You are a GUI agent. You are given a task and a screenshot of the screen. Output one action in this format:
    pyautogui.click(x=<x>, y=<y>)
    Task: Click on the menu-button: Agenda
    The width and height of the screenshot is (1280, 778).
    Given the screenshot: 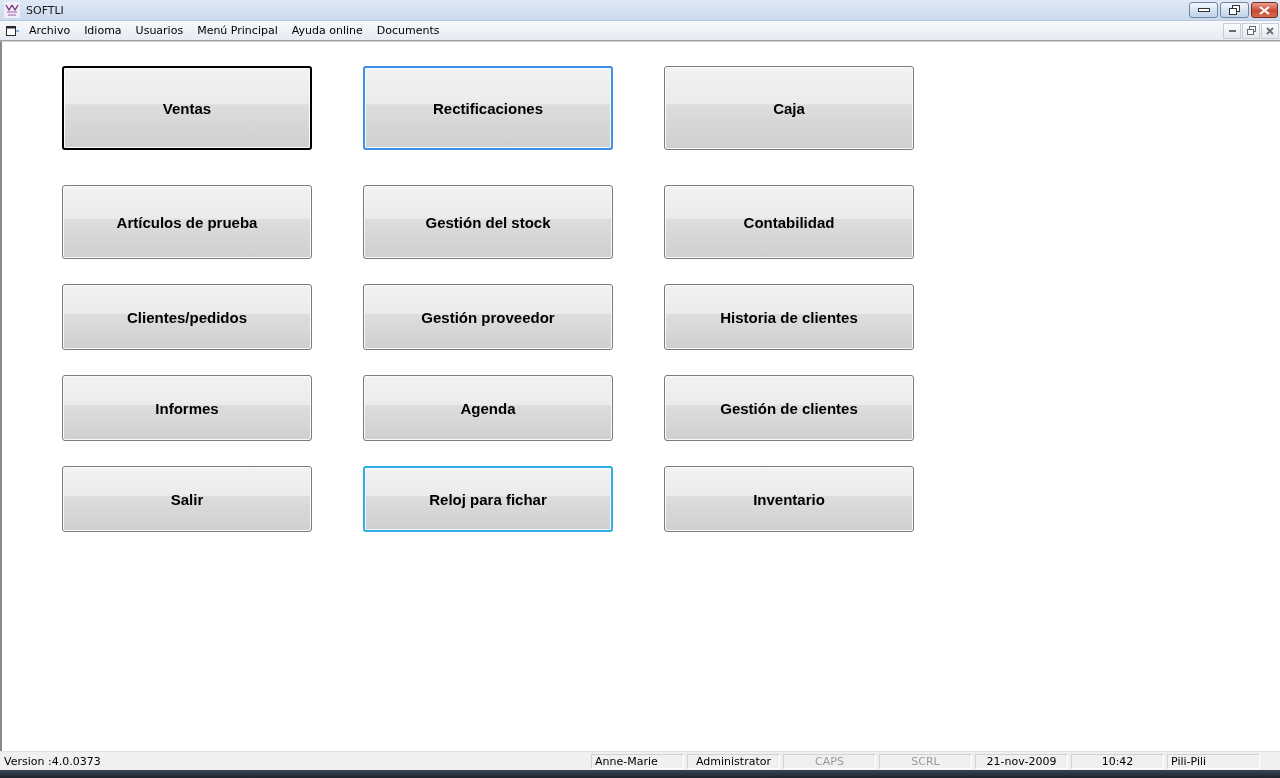 What is the action you would take?
    pyautogui.click(x=488, y=408)
    